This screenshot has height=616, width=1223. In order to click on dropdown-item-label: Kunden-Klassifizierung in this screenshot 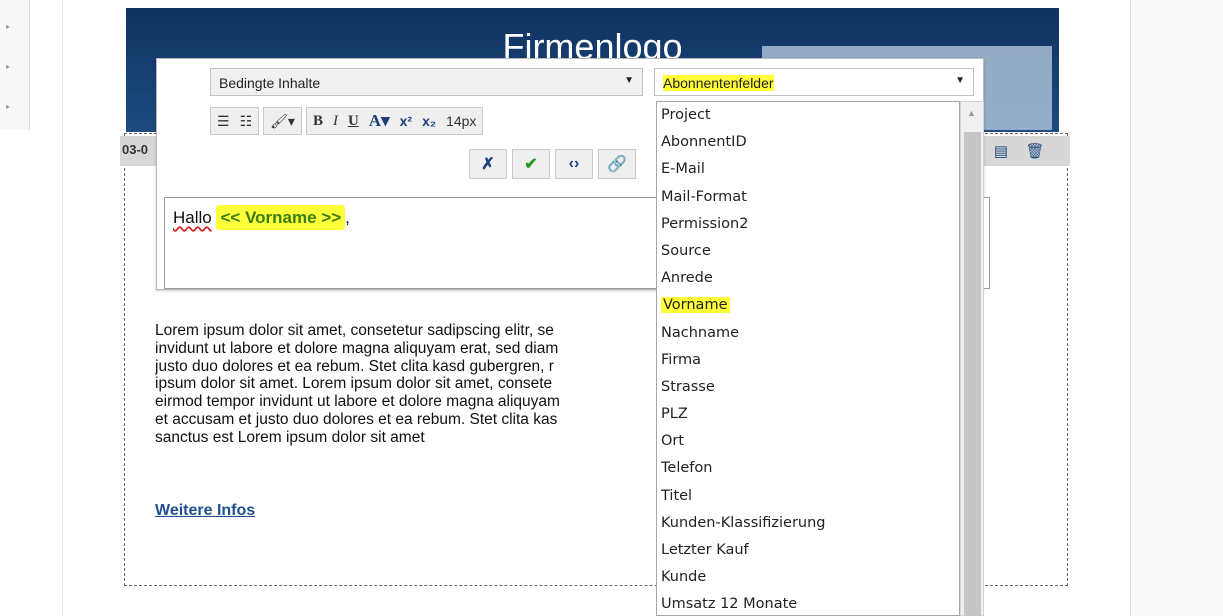, I will do `click(743, 522)`.